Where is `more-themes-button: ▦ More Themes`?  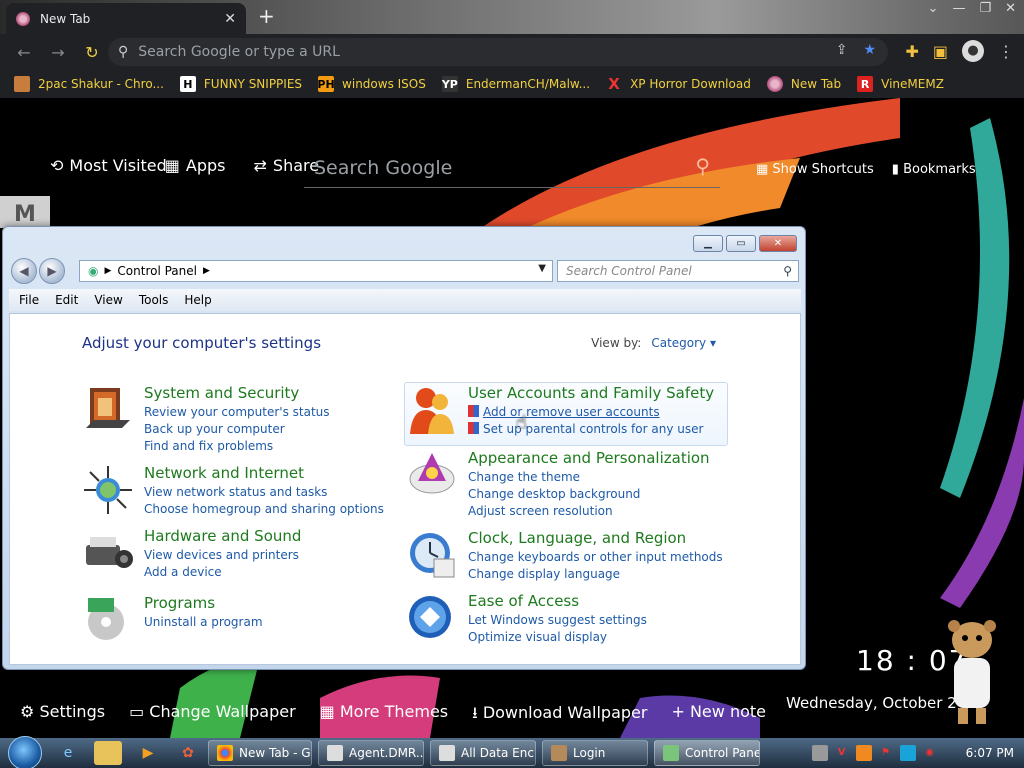
more-themes-button: ▦ More Themes is located at coordinates (384, 715).